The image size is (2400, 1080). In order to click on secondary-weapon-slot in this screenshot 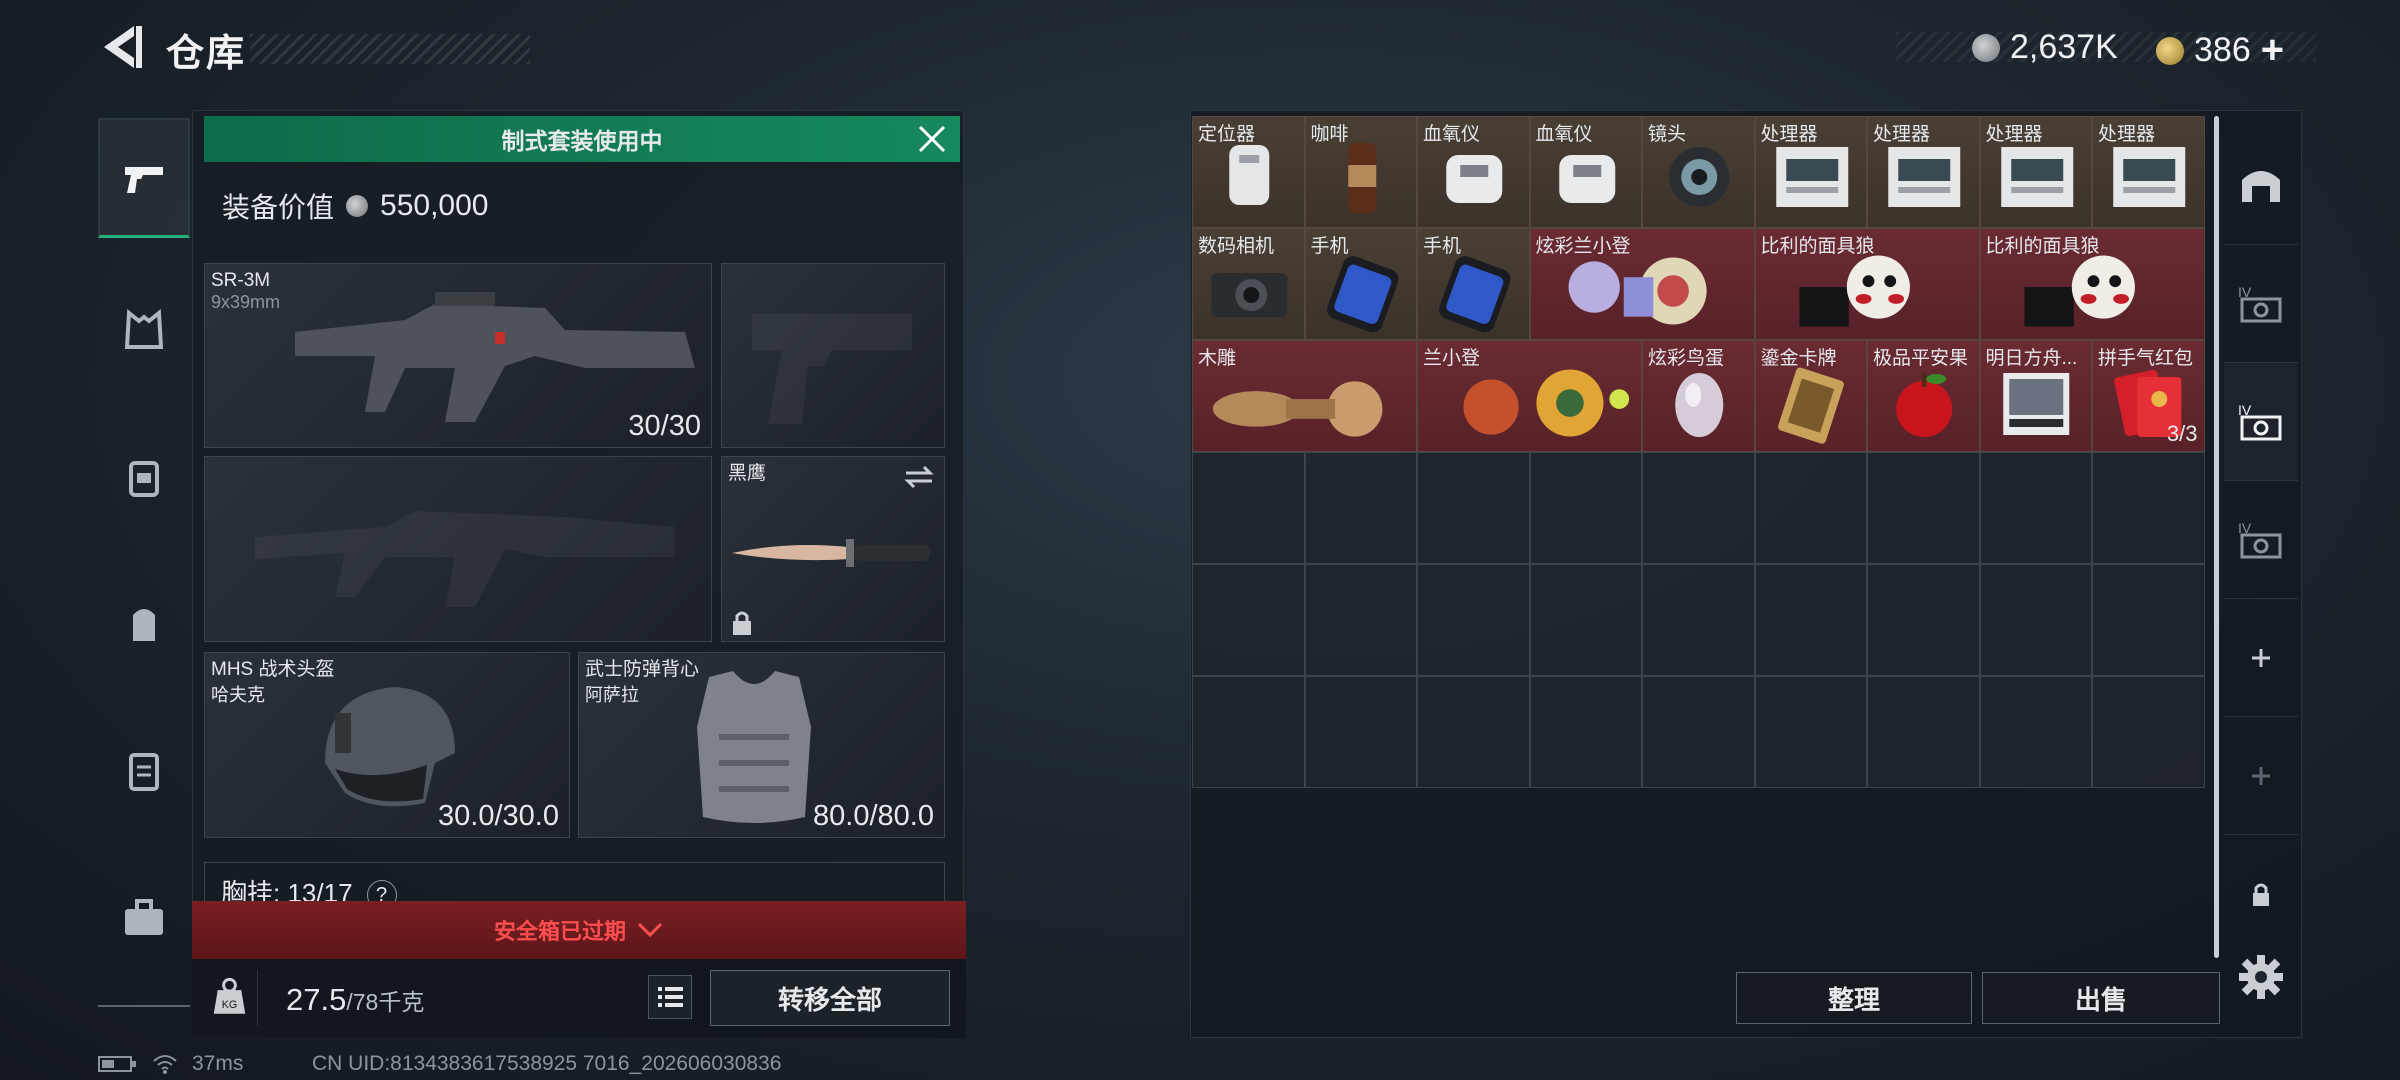, I will do `click(458, 549)`.